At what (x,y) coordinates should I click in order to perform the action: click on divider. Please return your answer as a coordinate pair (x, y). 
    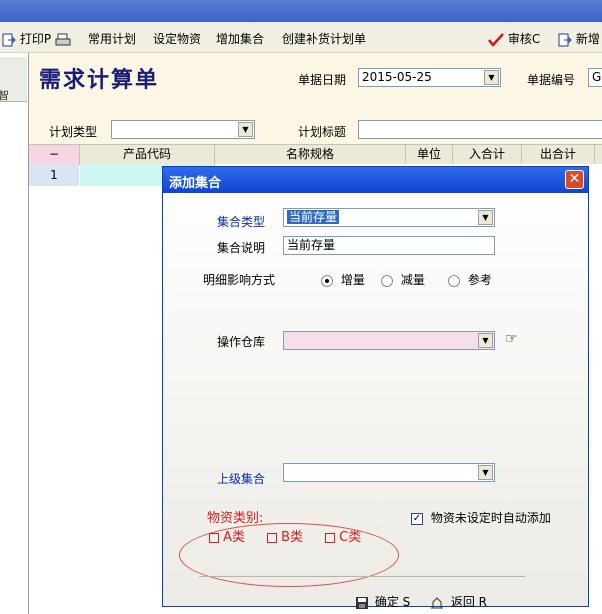
    Looking at the image, I should click on (362, 576).